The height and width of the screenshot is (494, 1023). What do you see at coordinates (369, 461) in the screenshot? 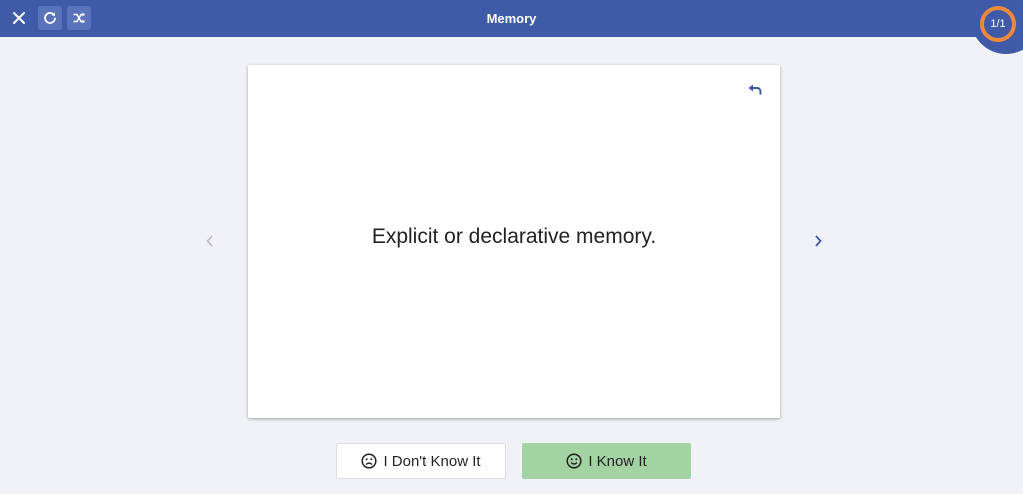
I see `sad-face-icon` at bounding box center [369, 461].